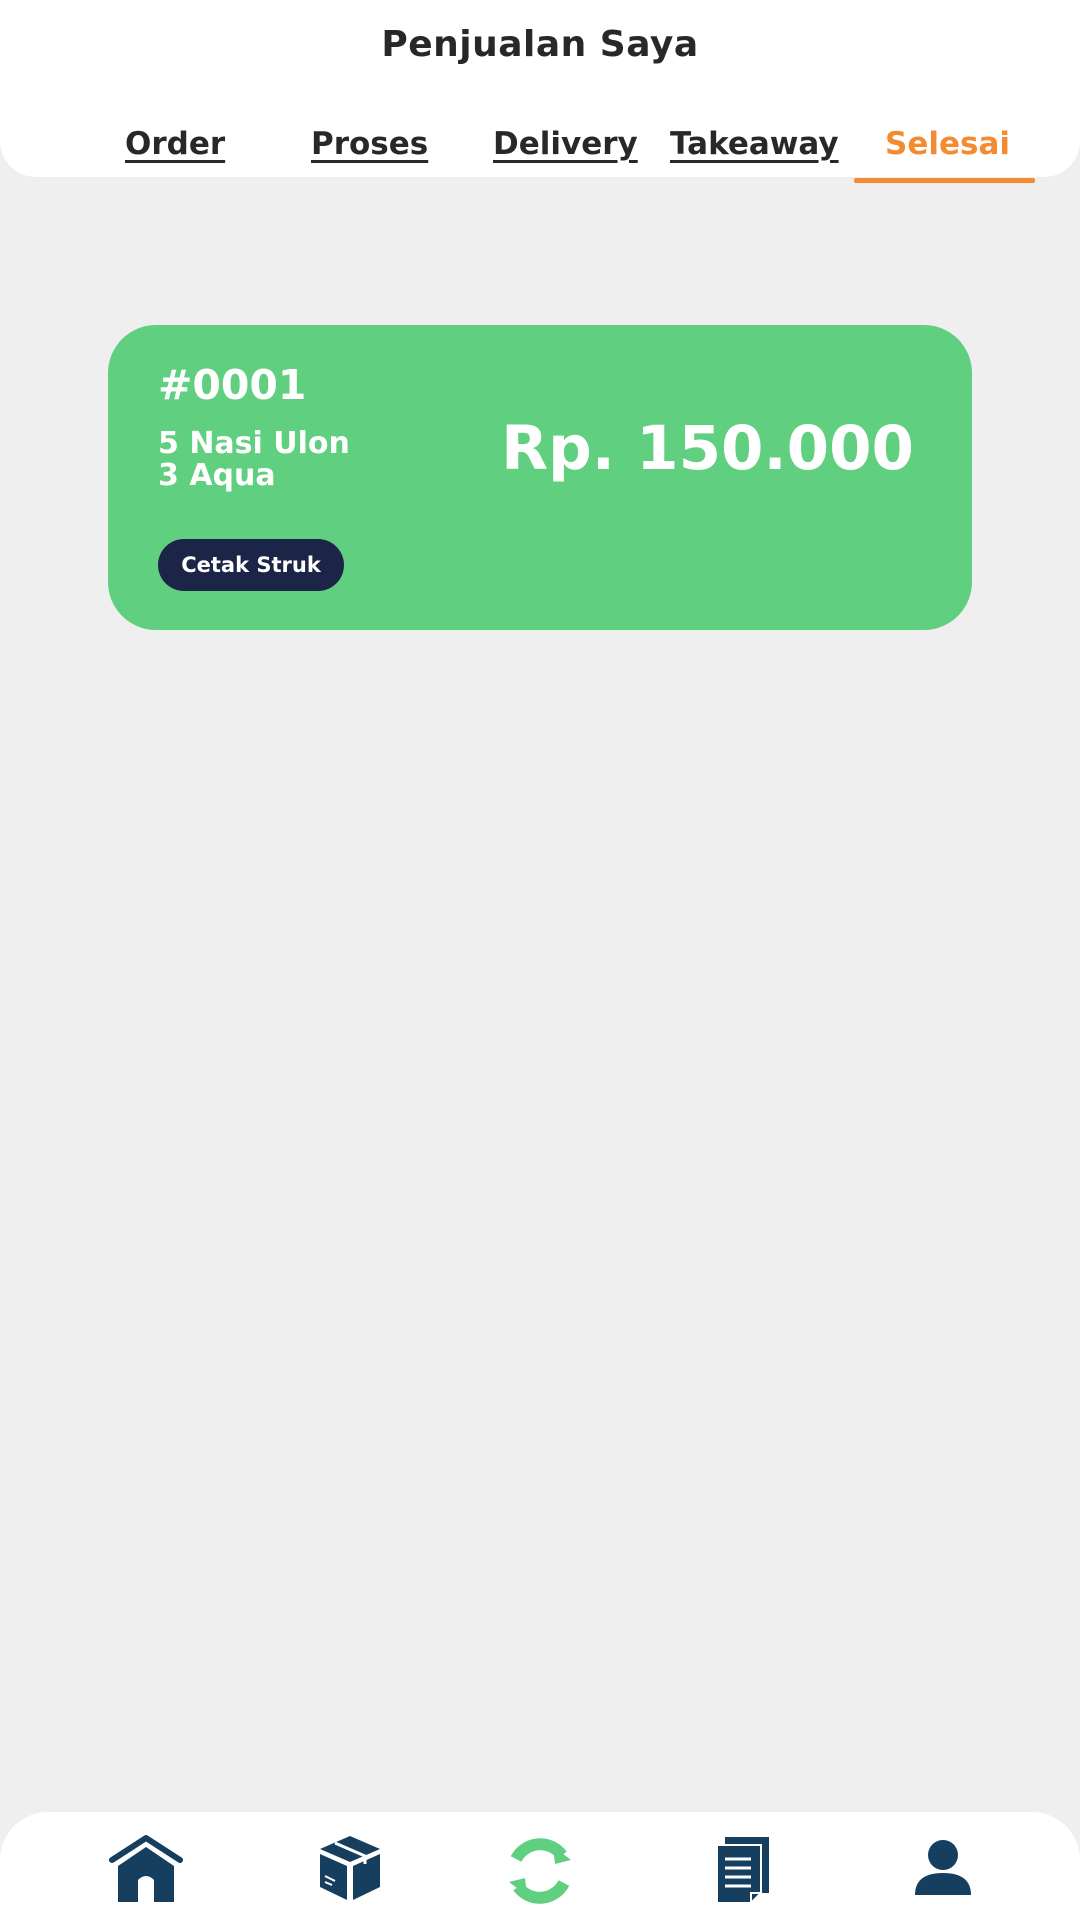  I want to click on active-tab-indicator, so click(944, 180).